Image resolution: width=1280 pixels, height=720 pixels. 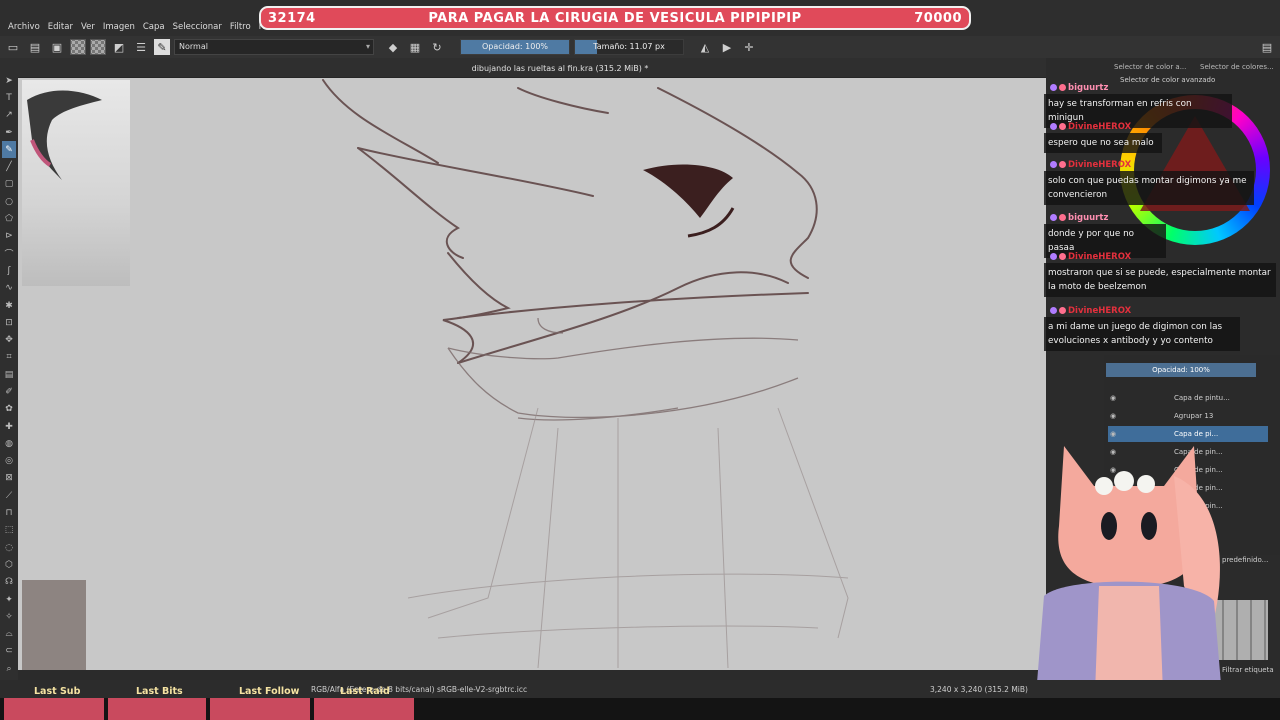 What do you see at coordinates (9, 495) in the screenshot?
I see `measure-tool-icon: ⟋` at bounding box center [9, 495].